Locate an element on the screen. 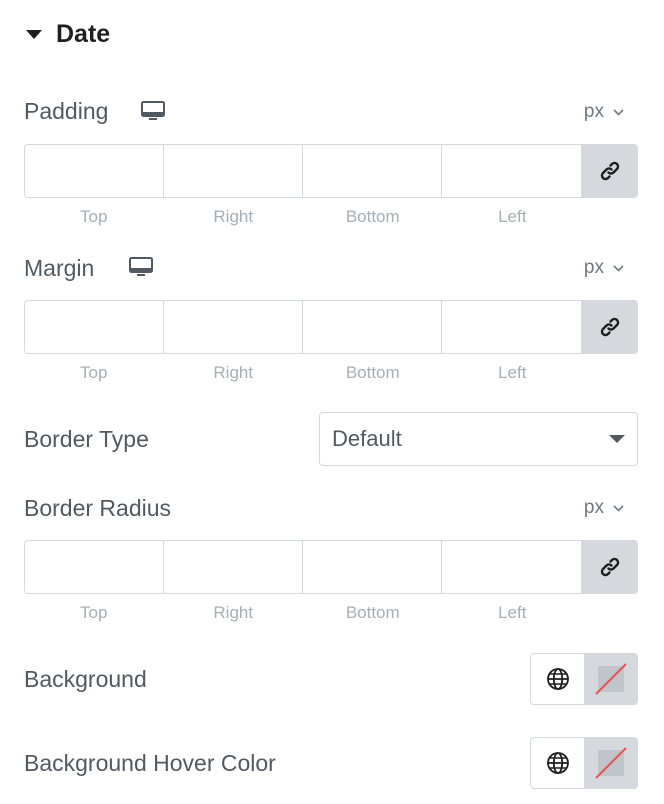 The width and height of the screenshot is (664, 804). background-hover-global-button is located at coordinates (558, 763).